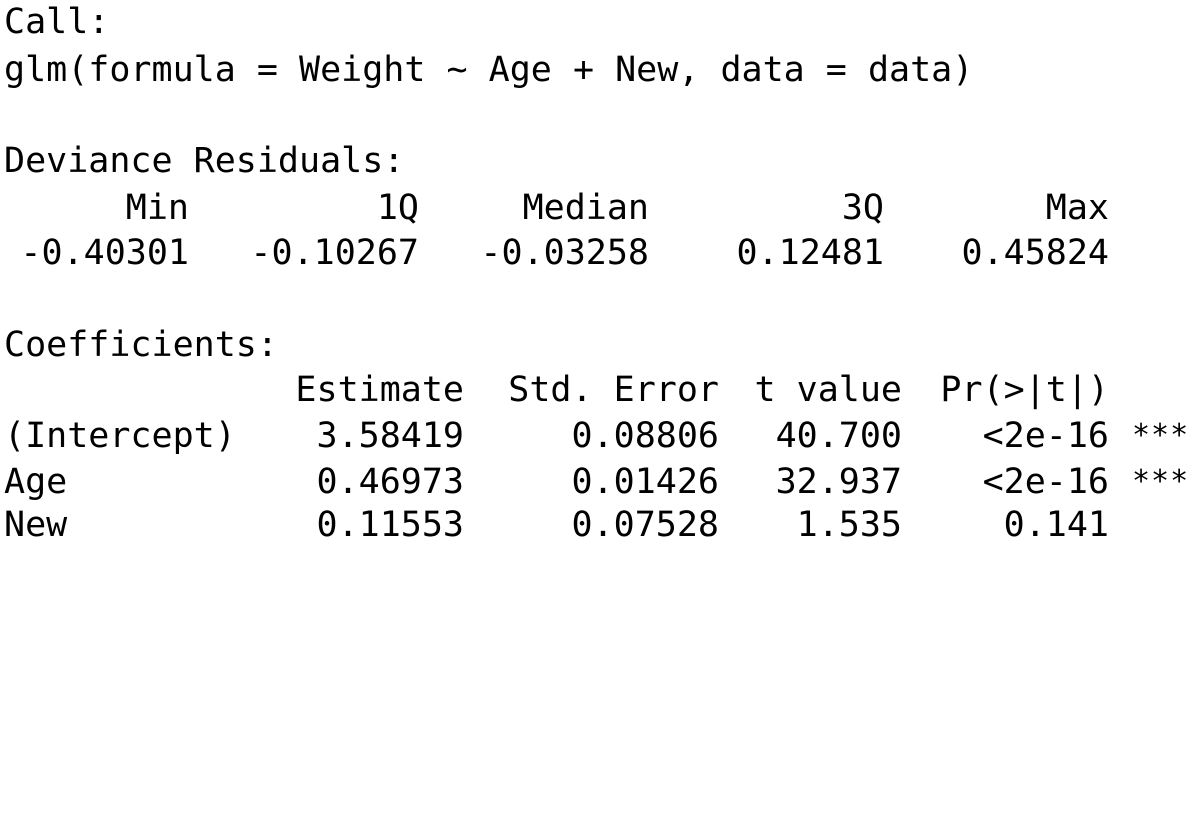 The height and width of the screenshot is (825, 1199). I want to click on coef-t-value: 32.937, so click(838, 482).